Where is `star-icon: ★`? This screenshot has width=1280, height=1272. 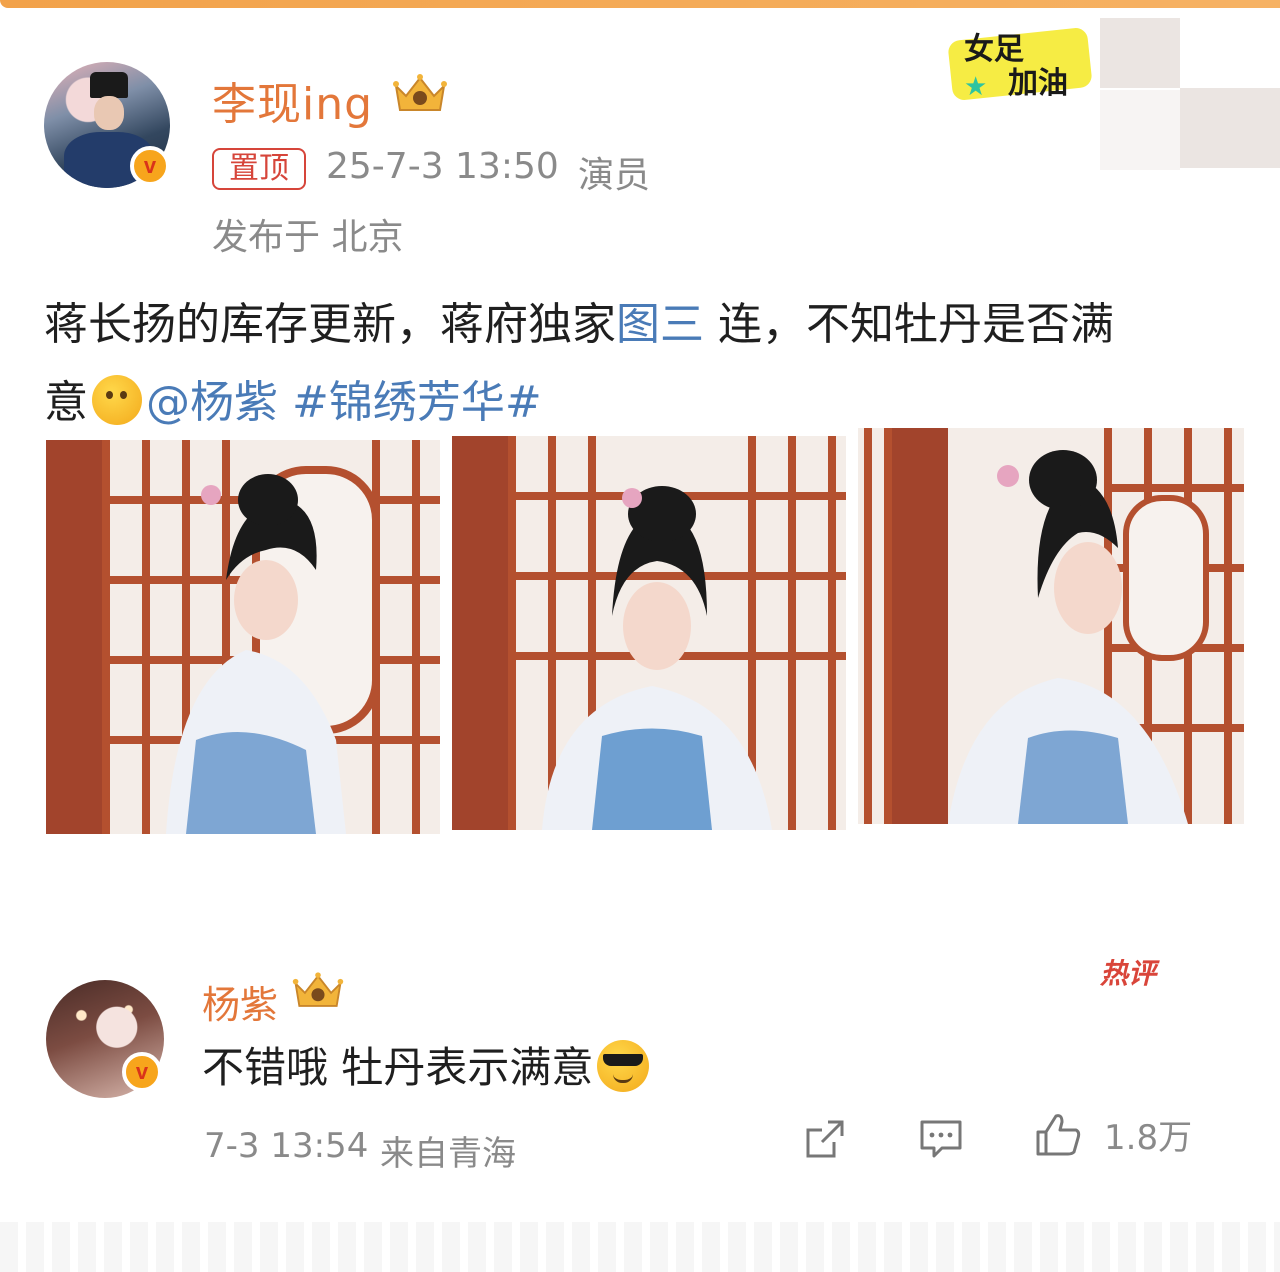
star-icon: ★ is located at coordinates (976, 87).